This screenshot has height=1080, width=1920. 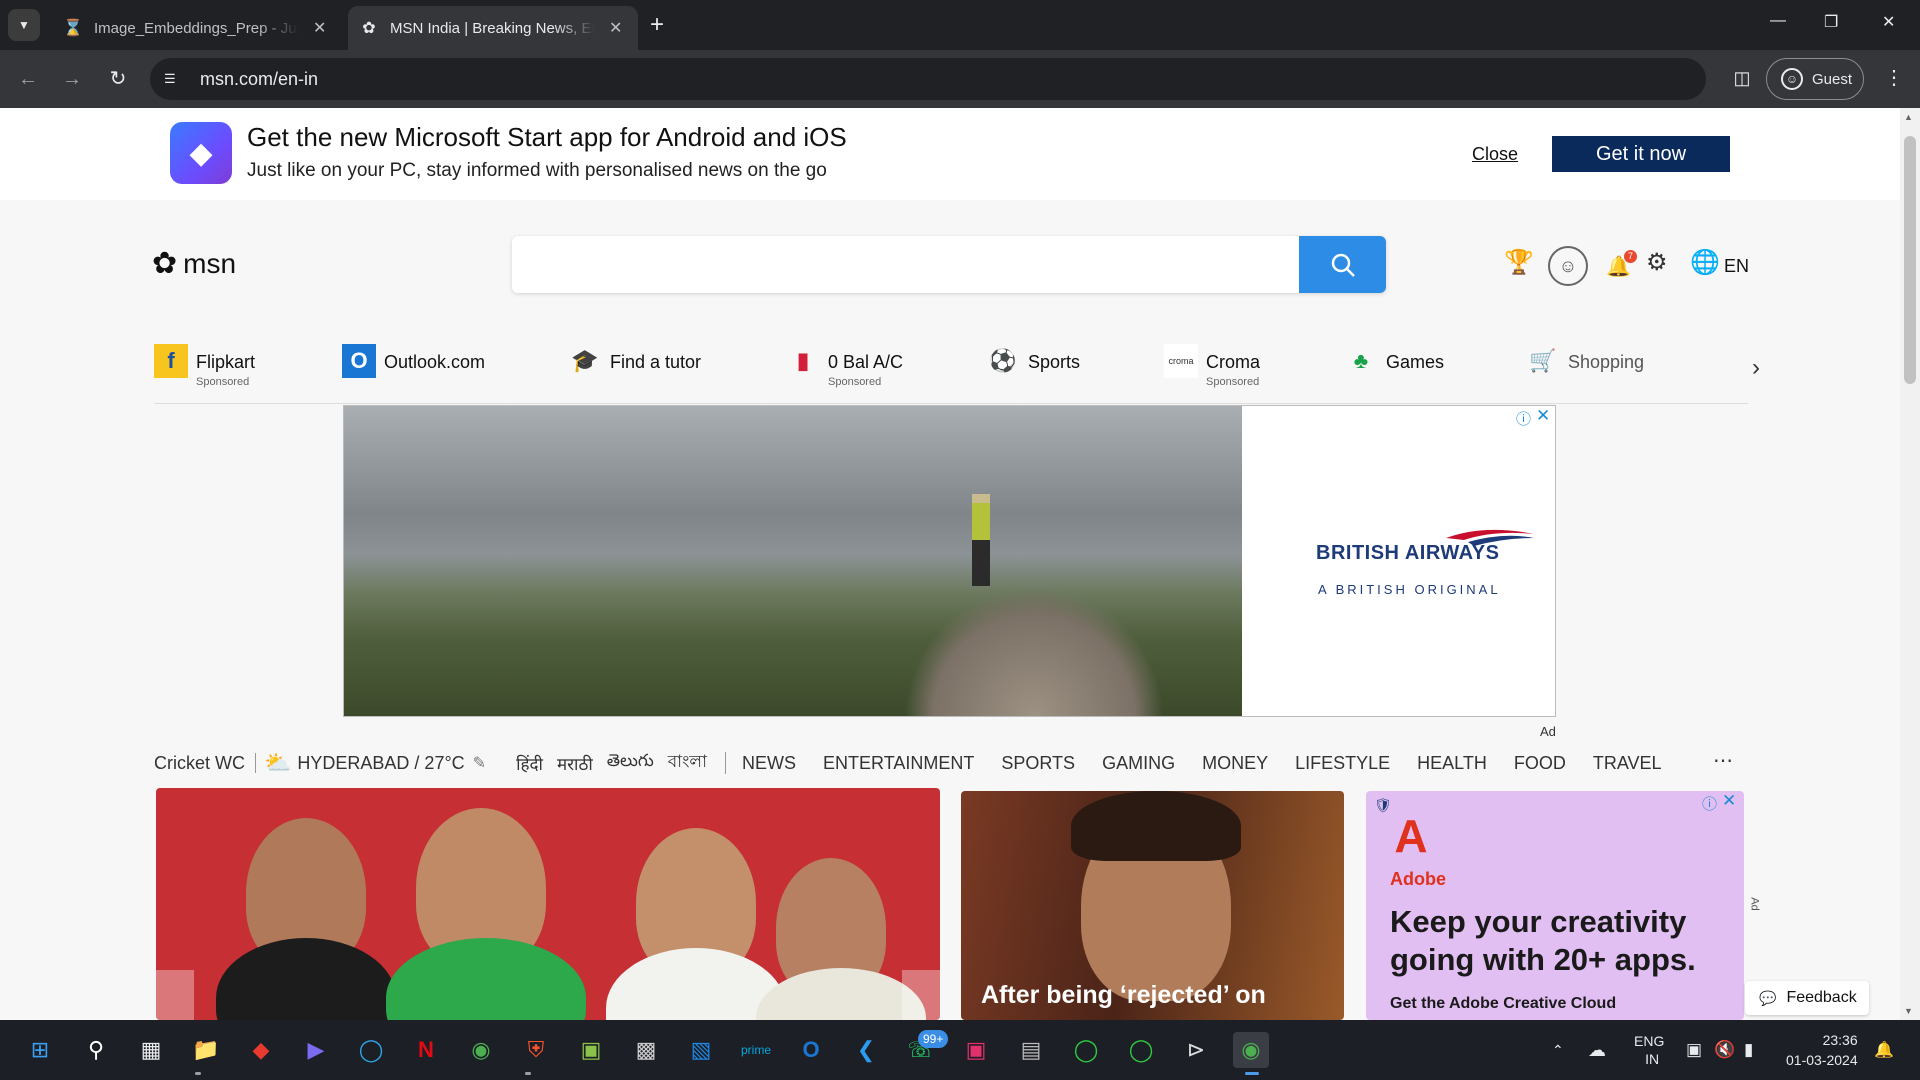 I want to click on lang-telugu: తెలుగు, so click(x=630, y=763).